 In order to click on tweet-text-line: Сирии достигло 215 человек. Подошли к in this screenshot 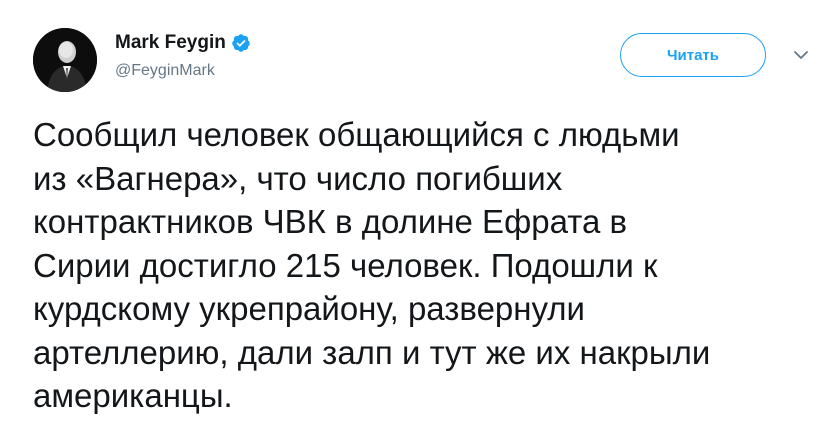, I will do `click(345, 265)`.